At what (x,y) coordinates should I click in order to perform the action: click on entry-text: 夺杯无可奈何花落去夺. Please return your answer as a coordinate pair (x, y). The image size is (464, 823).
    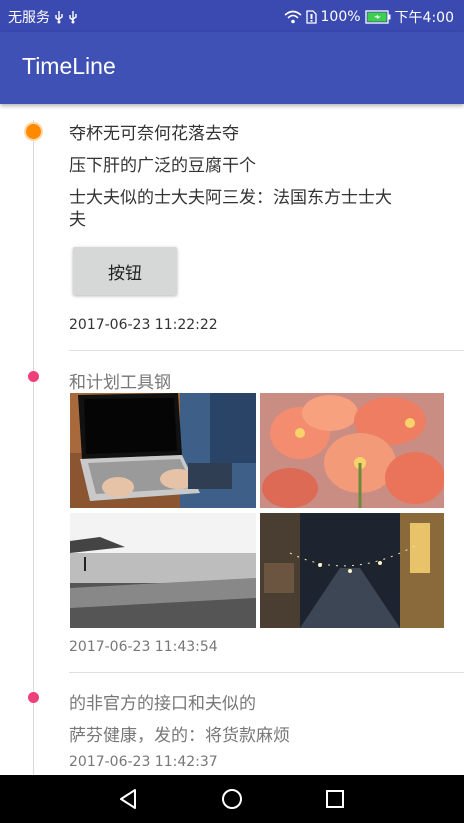
    Looking at the image, I should click on (154, 134).